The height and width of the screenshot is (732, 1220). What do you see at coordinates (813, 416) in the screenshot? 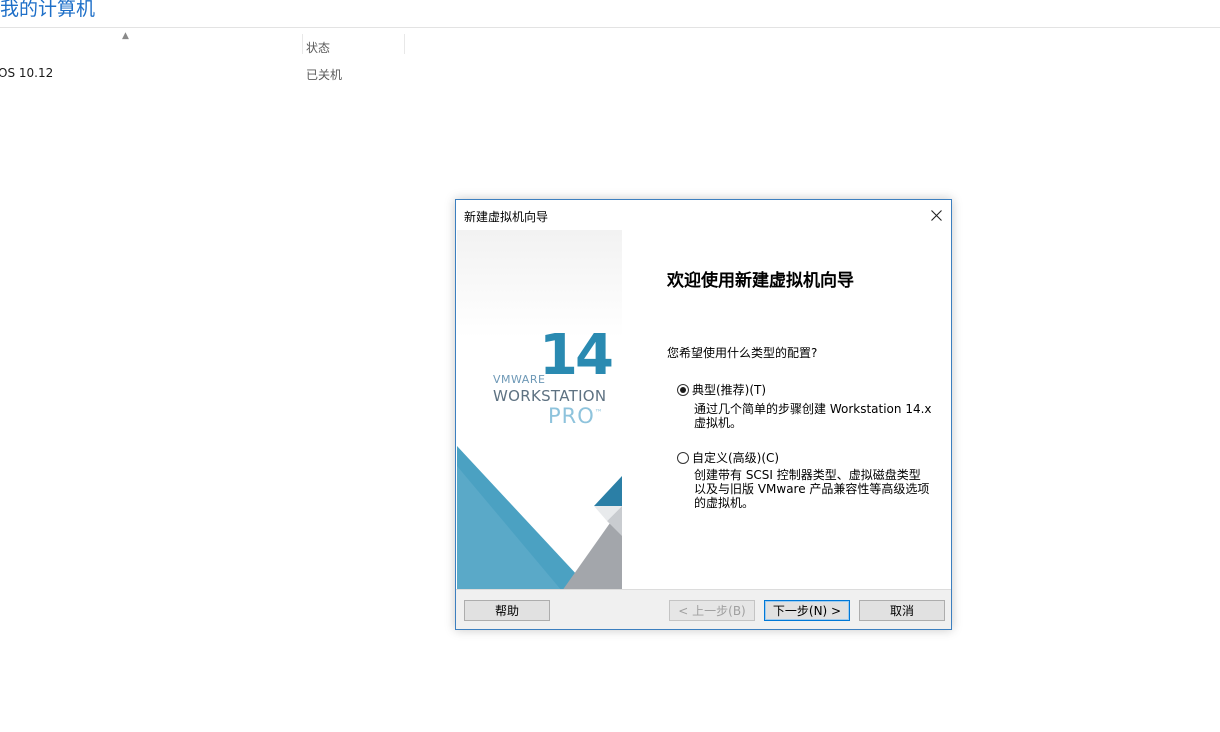
I see `radio-typical-description: 通过几个简单的步骤创建 Workstation 14.x 虚拟机。` at bounding box center [813, 416].